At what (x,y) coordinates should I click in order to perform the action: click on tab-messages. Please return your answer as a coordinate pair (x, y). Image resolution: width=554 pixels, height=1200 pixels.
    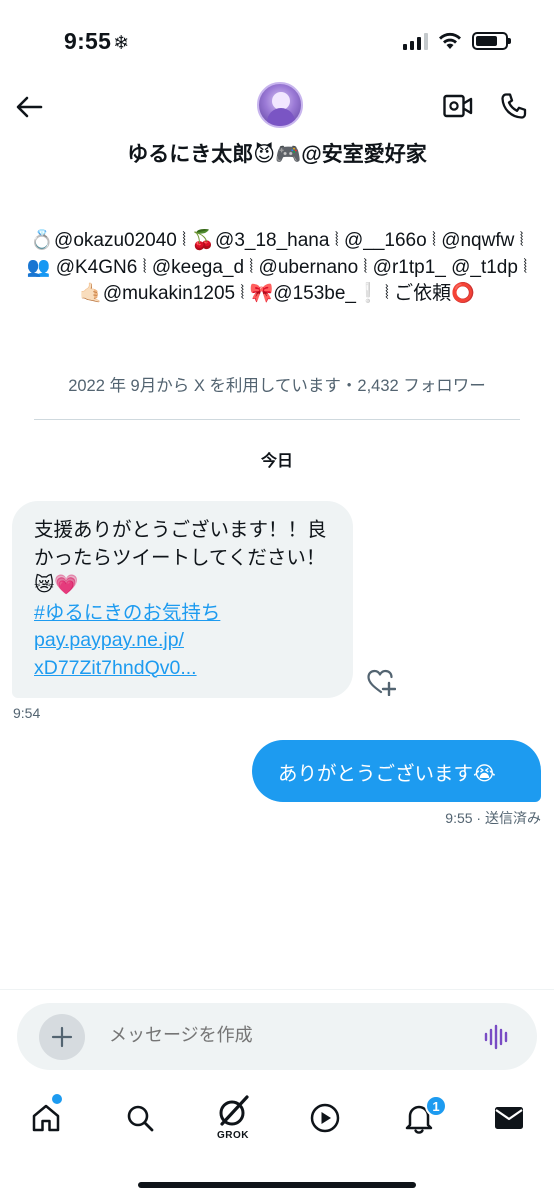
    Looking at the image, I should click on (509, 1118).